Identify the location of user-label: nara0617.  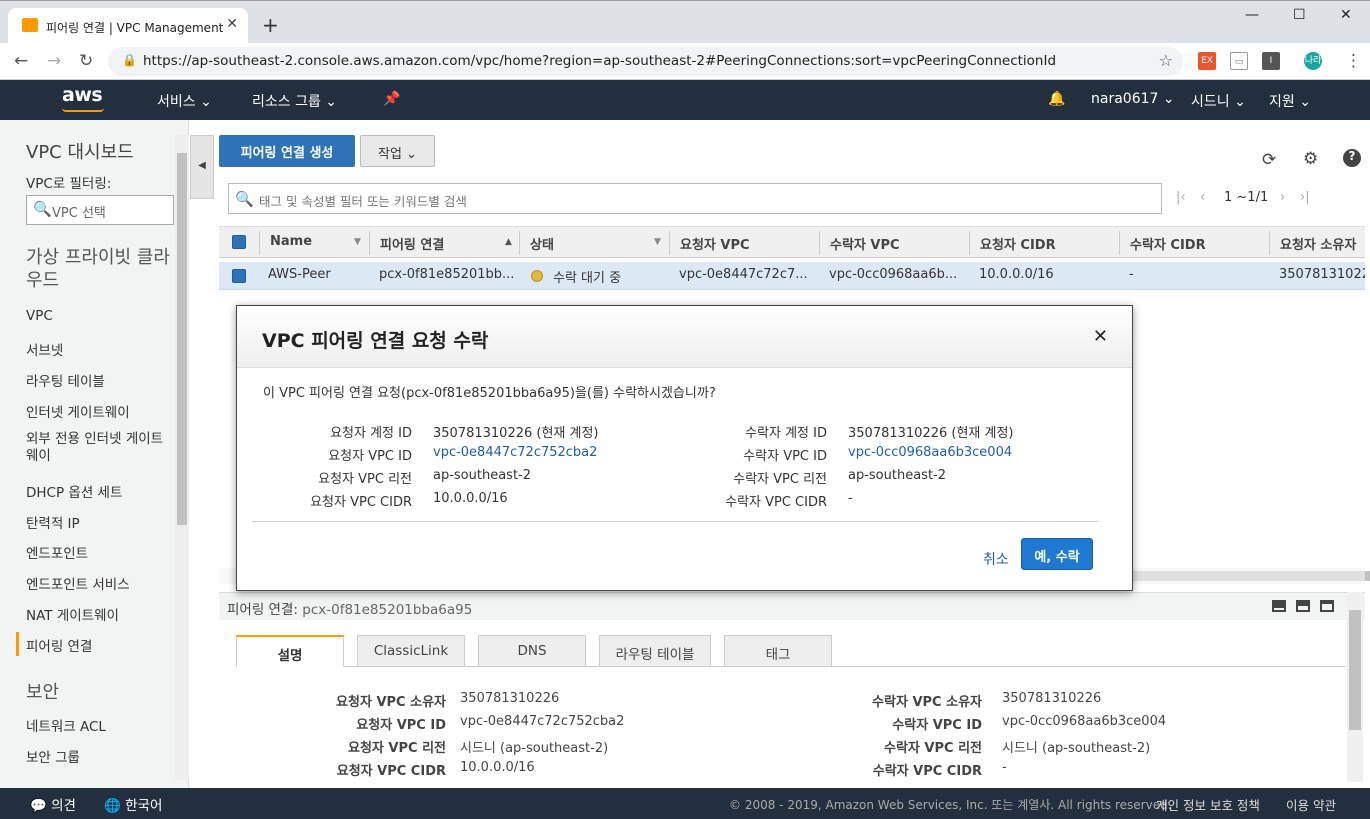
(1125, 99).